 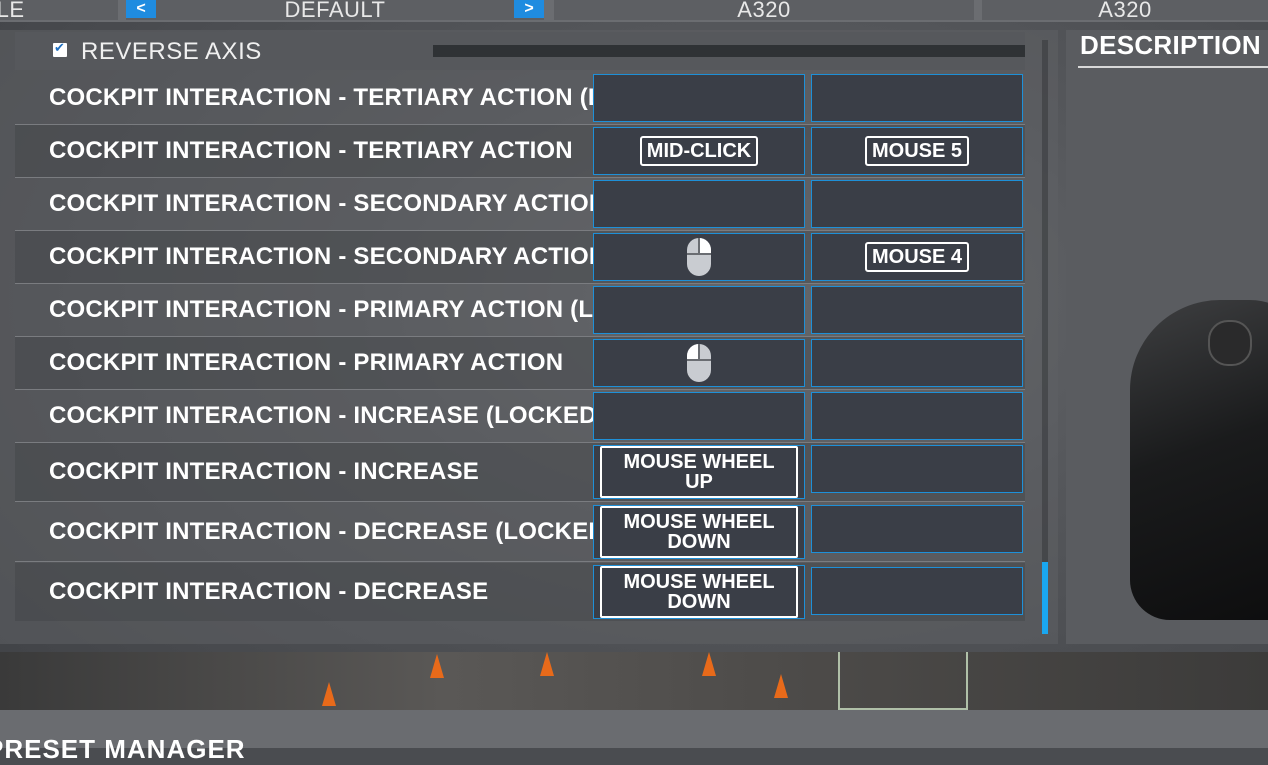 What do you see at coordinates (171, 51) in the screenshot?
I see `reverse-axis-label: REVERSE AXIS` at bounding box center [171, 51].